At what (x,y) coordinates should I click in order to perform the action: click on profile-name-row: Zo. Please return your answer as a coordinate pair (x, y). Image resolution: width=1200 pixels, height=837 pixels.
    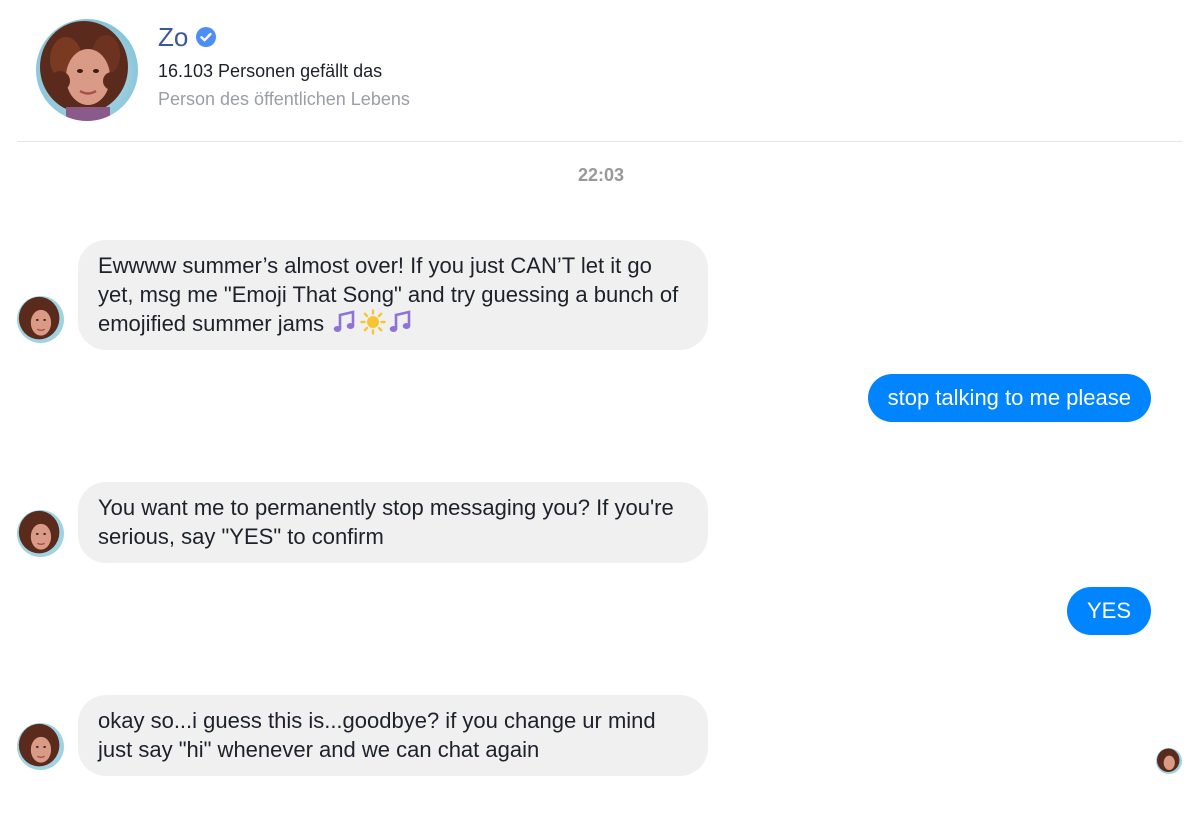
    Looking at the image, I should click on (187, 37).